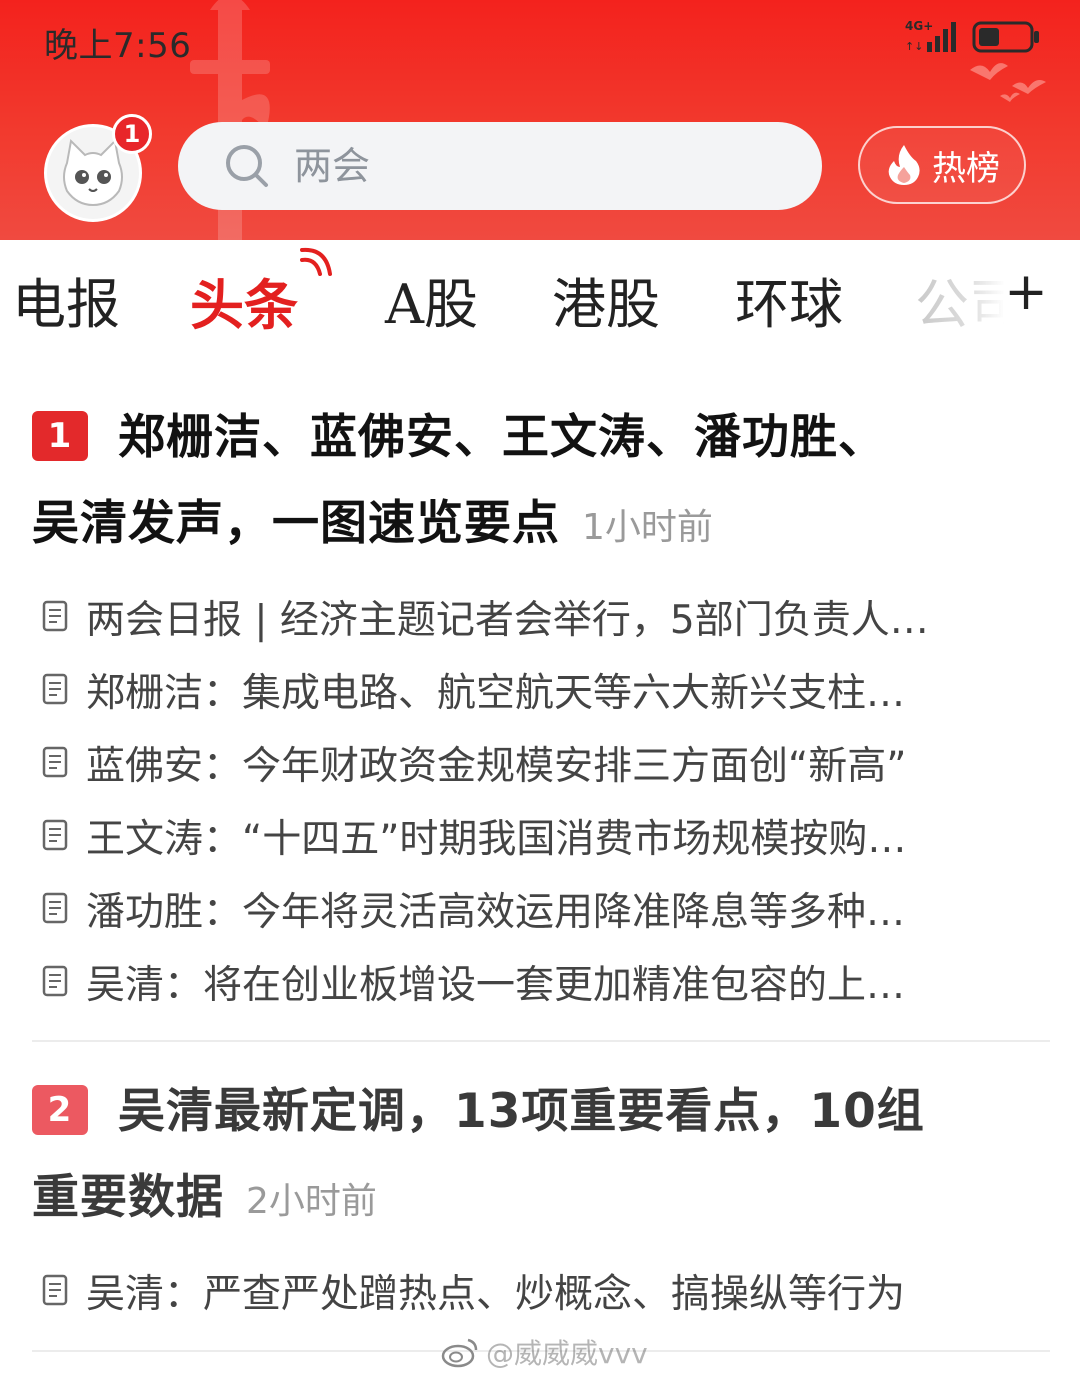  What do you see at coordinates (66, 305) in the screenshot?
I see `tab-telegraph: 电报` at bounding box center [66, 305].